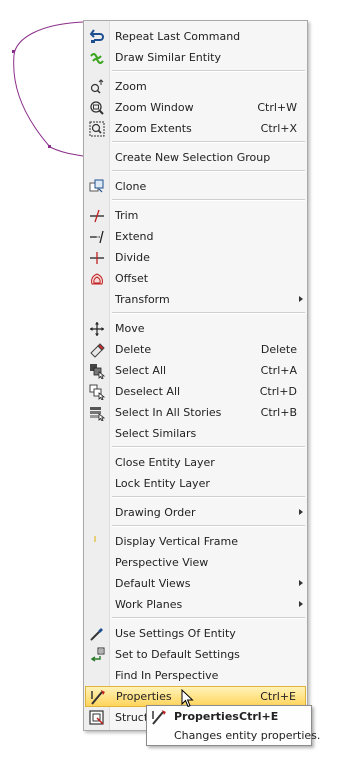 The image size is (351, 768). I want to click on menu-item-label: Display Vertical Frame, so click(176, 541).